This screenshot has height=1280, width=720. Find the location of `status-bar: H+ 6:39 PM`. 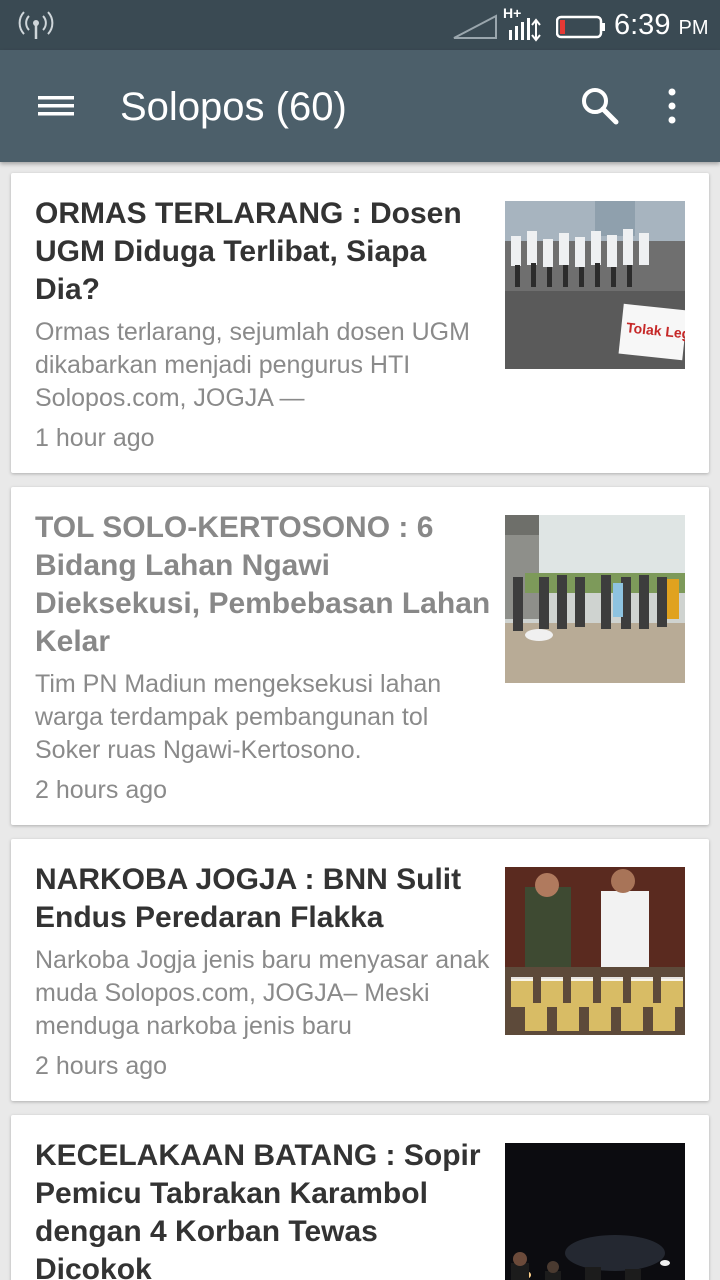

status-bar: H+ 6:39 PM is located at coordinates (360, 25).